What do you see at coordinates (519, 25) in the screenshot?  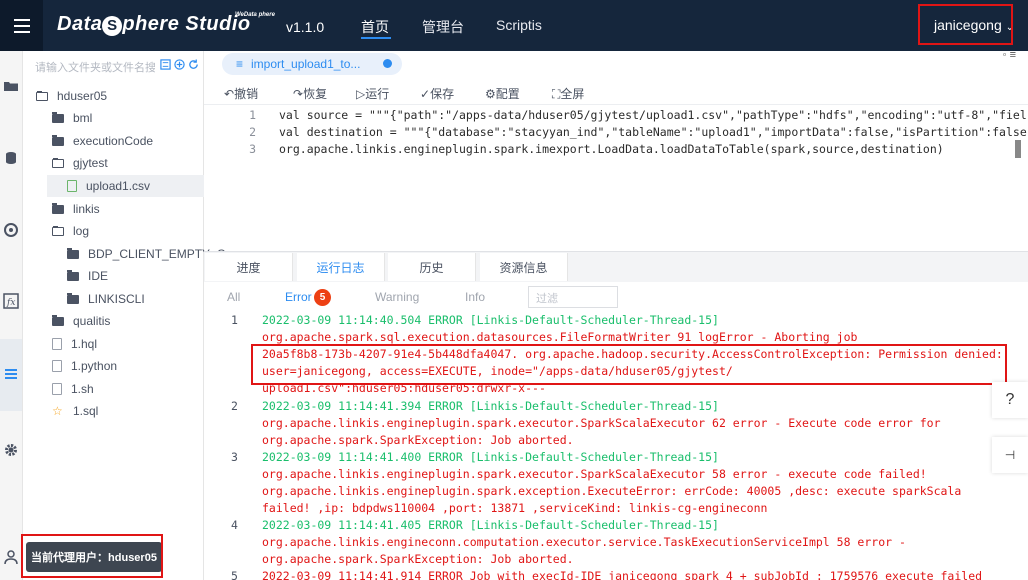 I see `nav-scriptis: Scriptis` at bounding box center [519, 25].